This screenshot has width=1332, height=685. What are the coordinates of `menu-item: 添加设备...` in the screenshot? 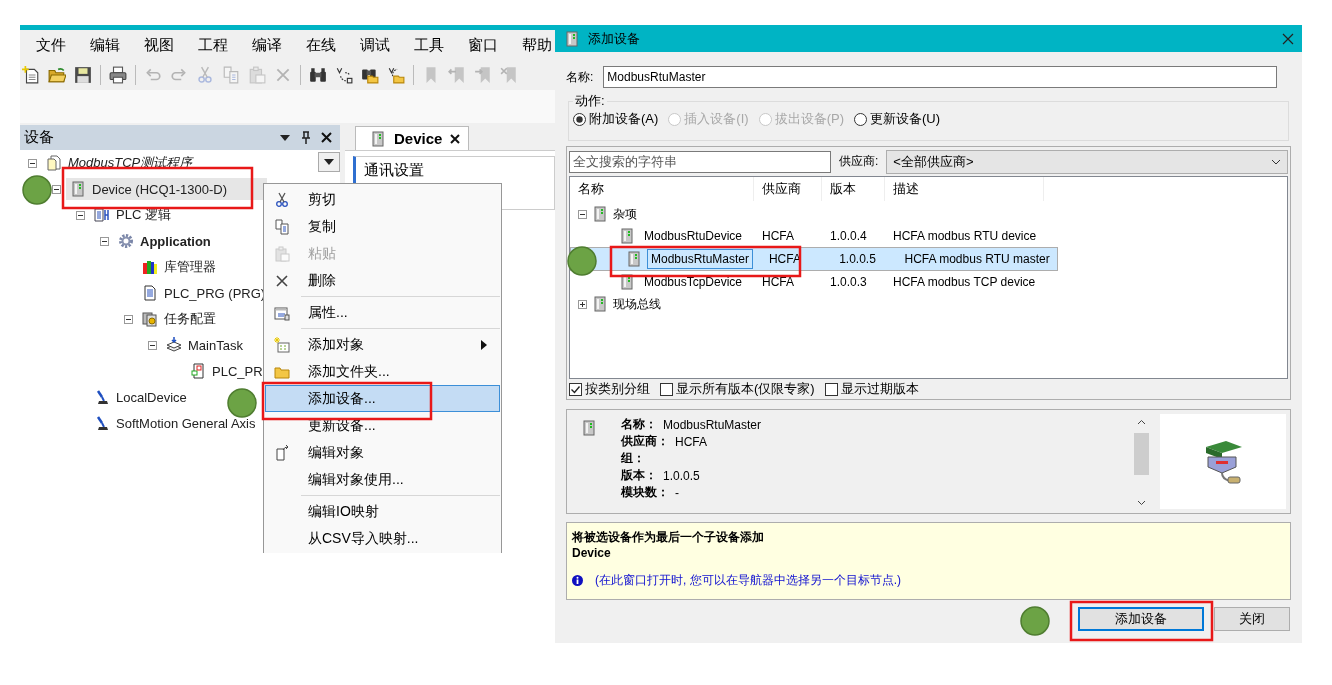 It's located at (382, 398).